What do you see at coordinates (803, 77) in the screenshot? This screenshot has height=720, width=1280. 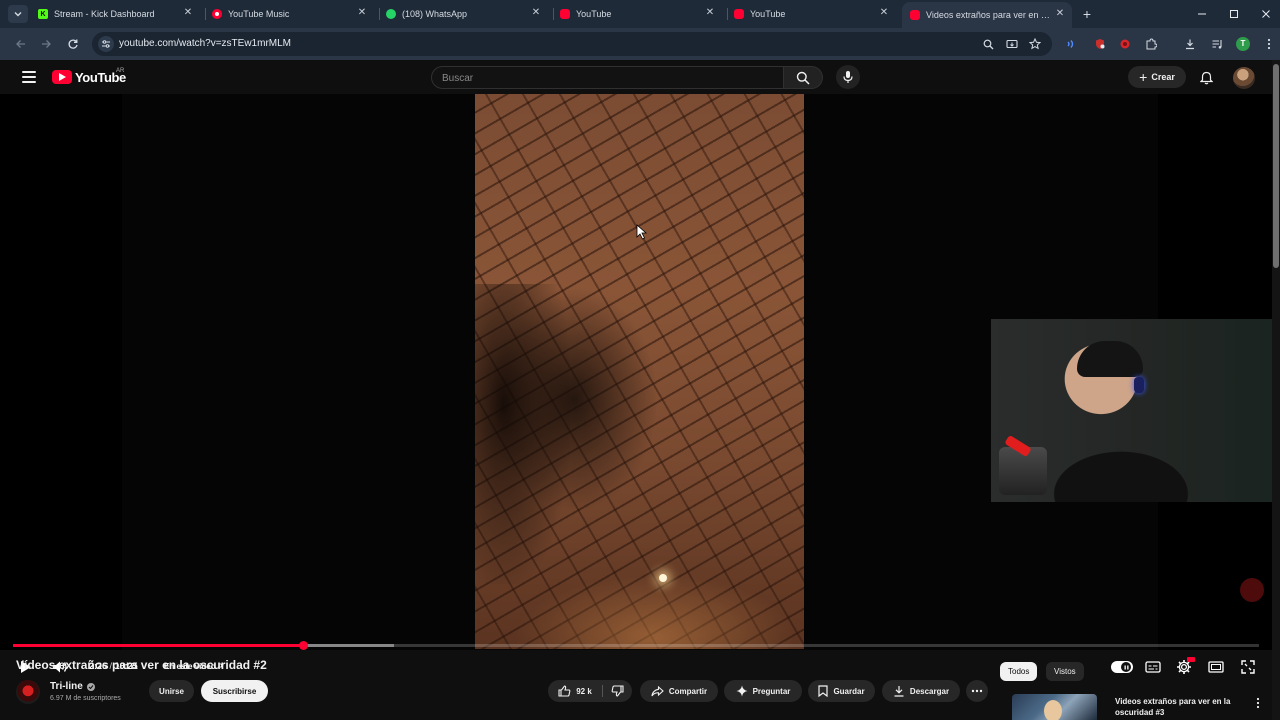 I see `search-button` at bounding box center [803, 77].